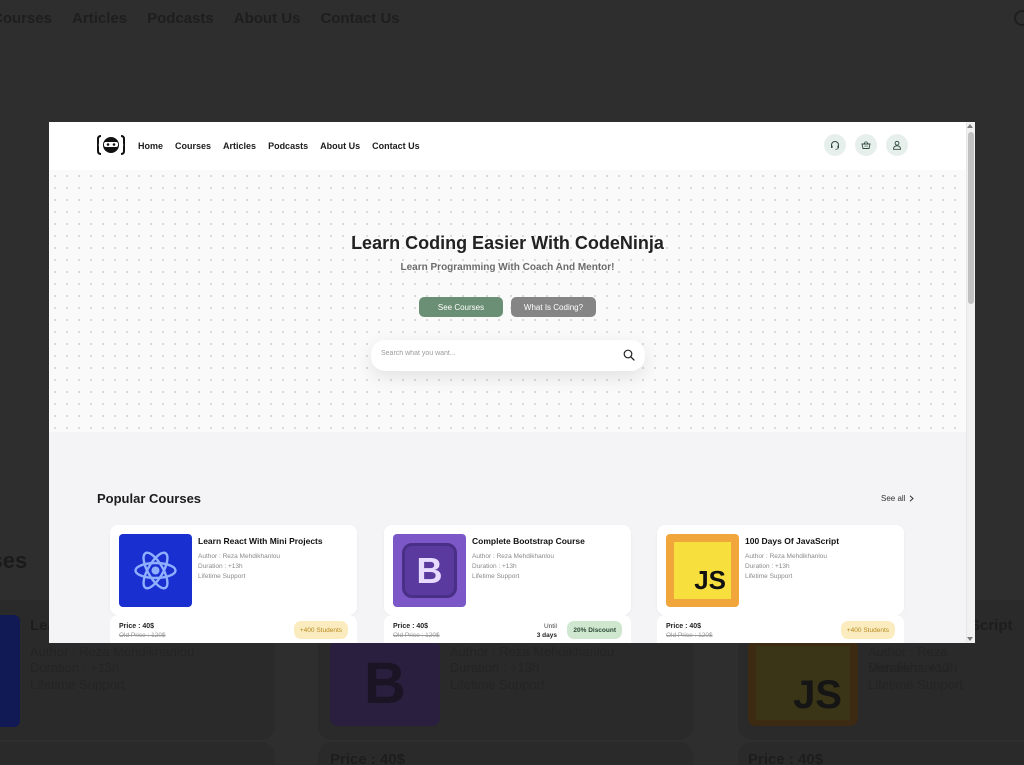 The image size is (1024, 765). I want to click on headset-icon, so click(835, 145).